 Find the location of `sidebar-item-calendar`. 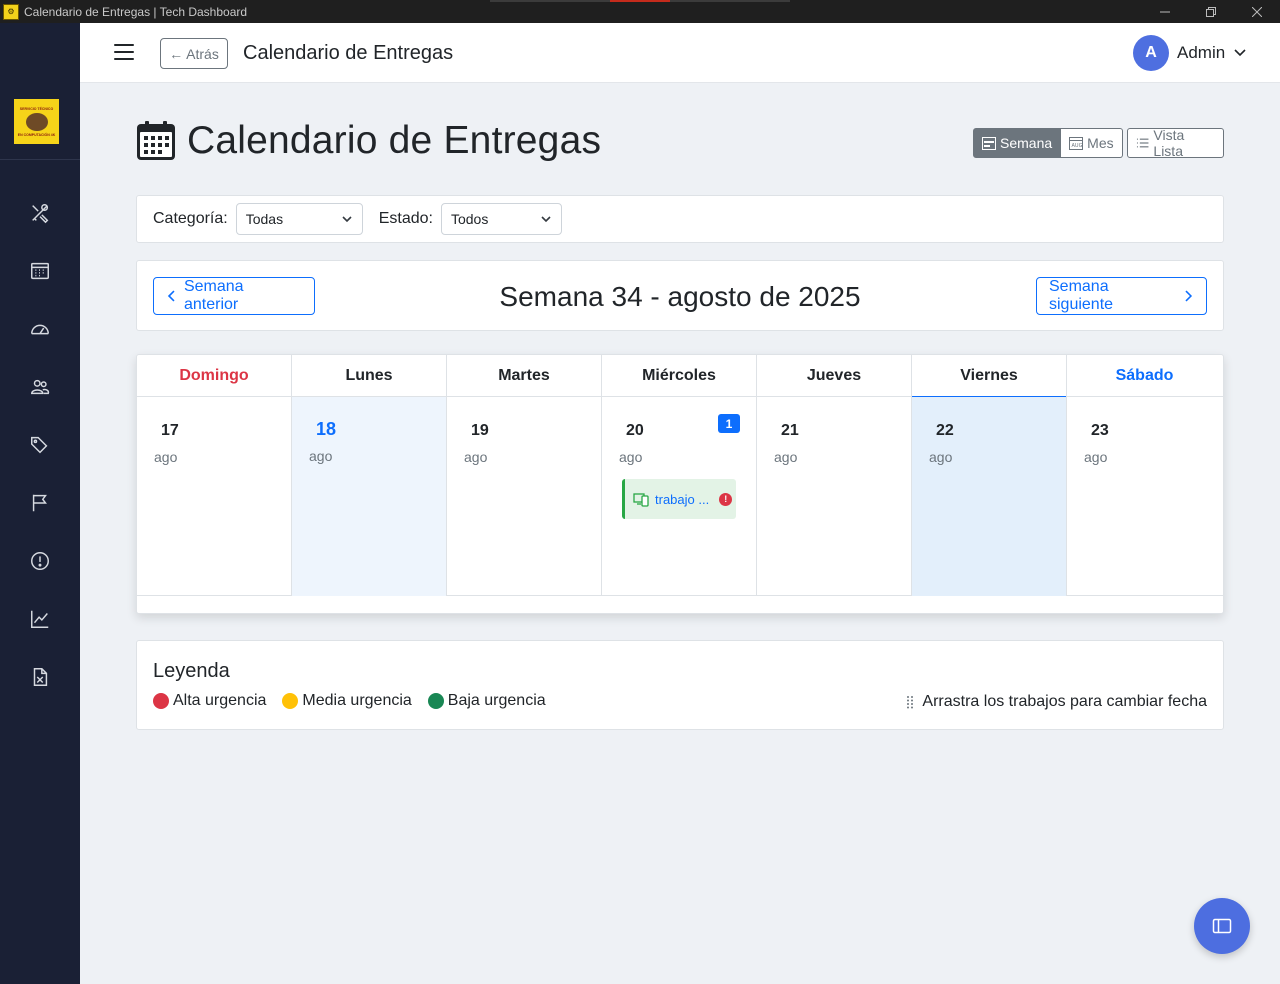

sidebar-item-calendar is located at coordinates (40, 271).